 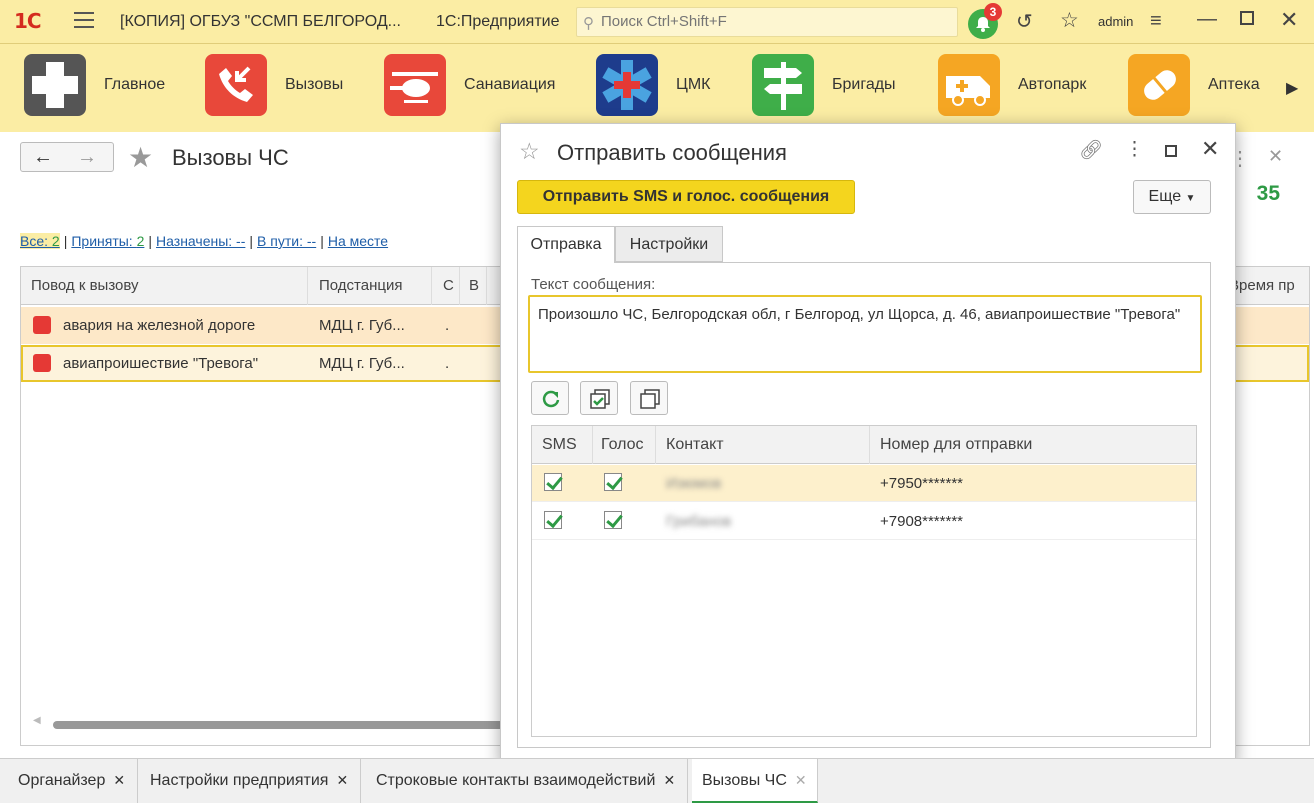 What do you see at coordinates (1247, 18) in the screenshot?
I see `maximize-window-icon` at bounding box center [1247, 18].